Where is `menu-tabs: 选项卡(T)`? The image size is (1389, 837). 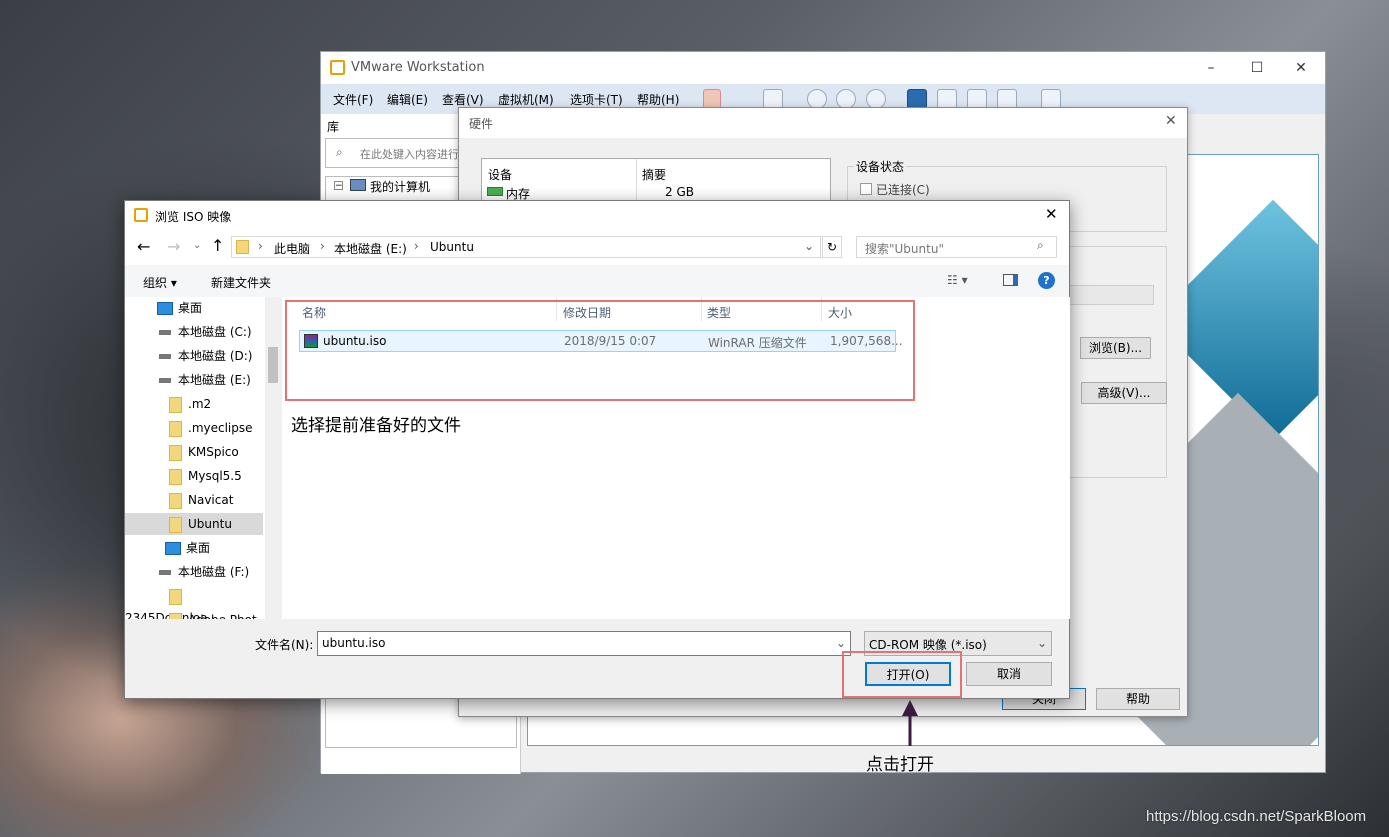
menu-tabs: 选项卡(T) is located at coordinates (596, 99).